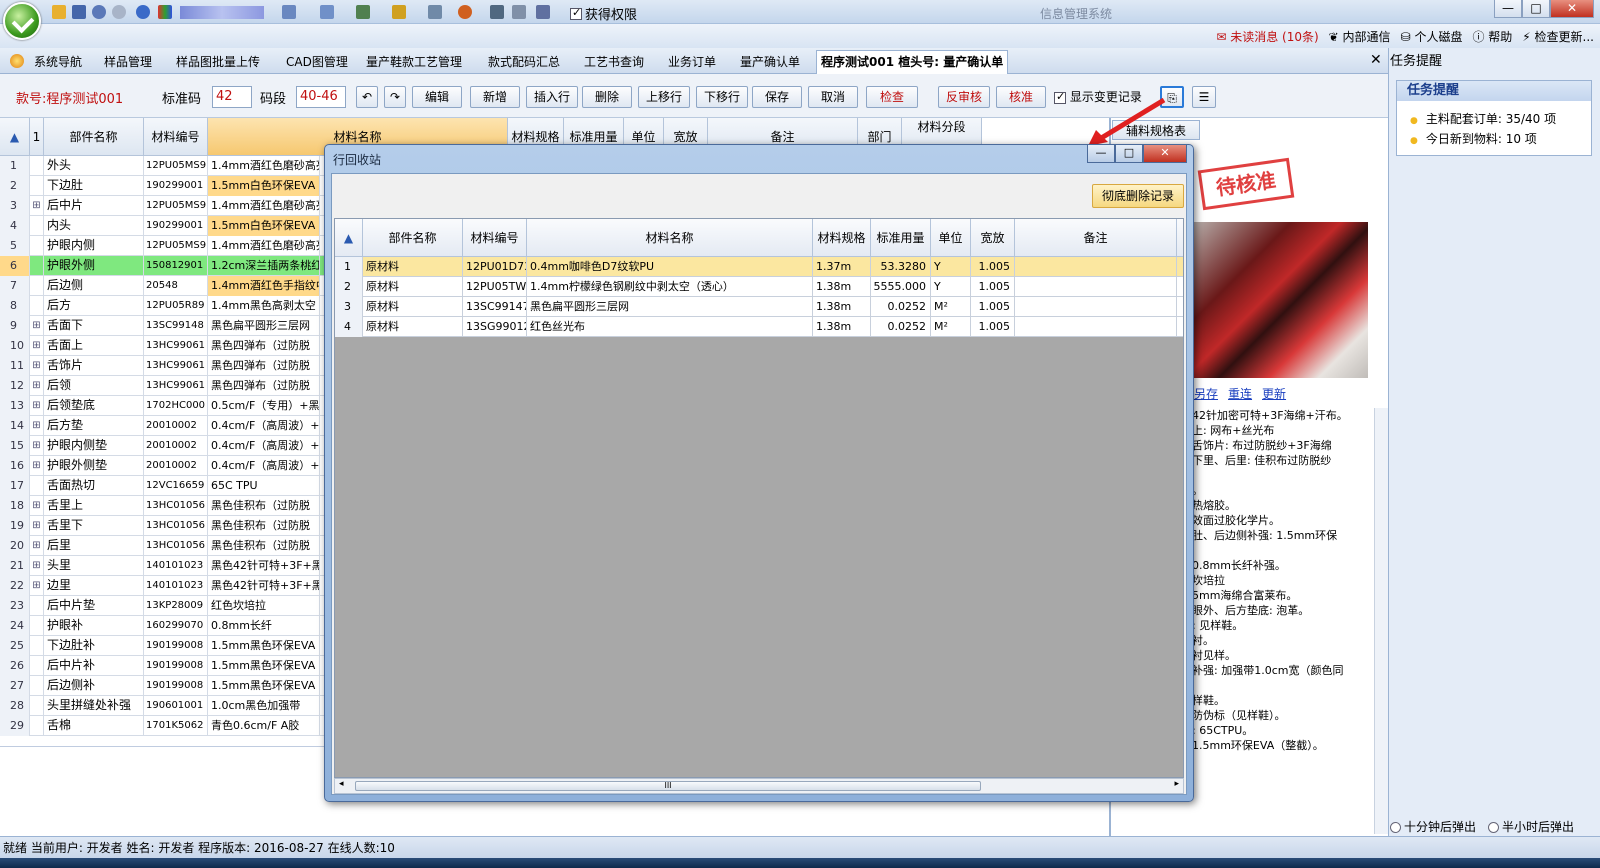 The image size is (1600, 868). What do you see at coordinates (543, 12) in the screenshot?
I see `report-icon` at bounding box center [543, 12].